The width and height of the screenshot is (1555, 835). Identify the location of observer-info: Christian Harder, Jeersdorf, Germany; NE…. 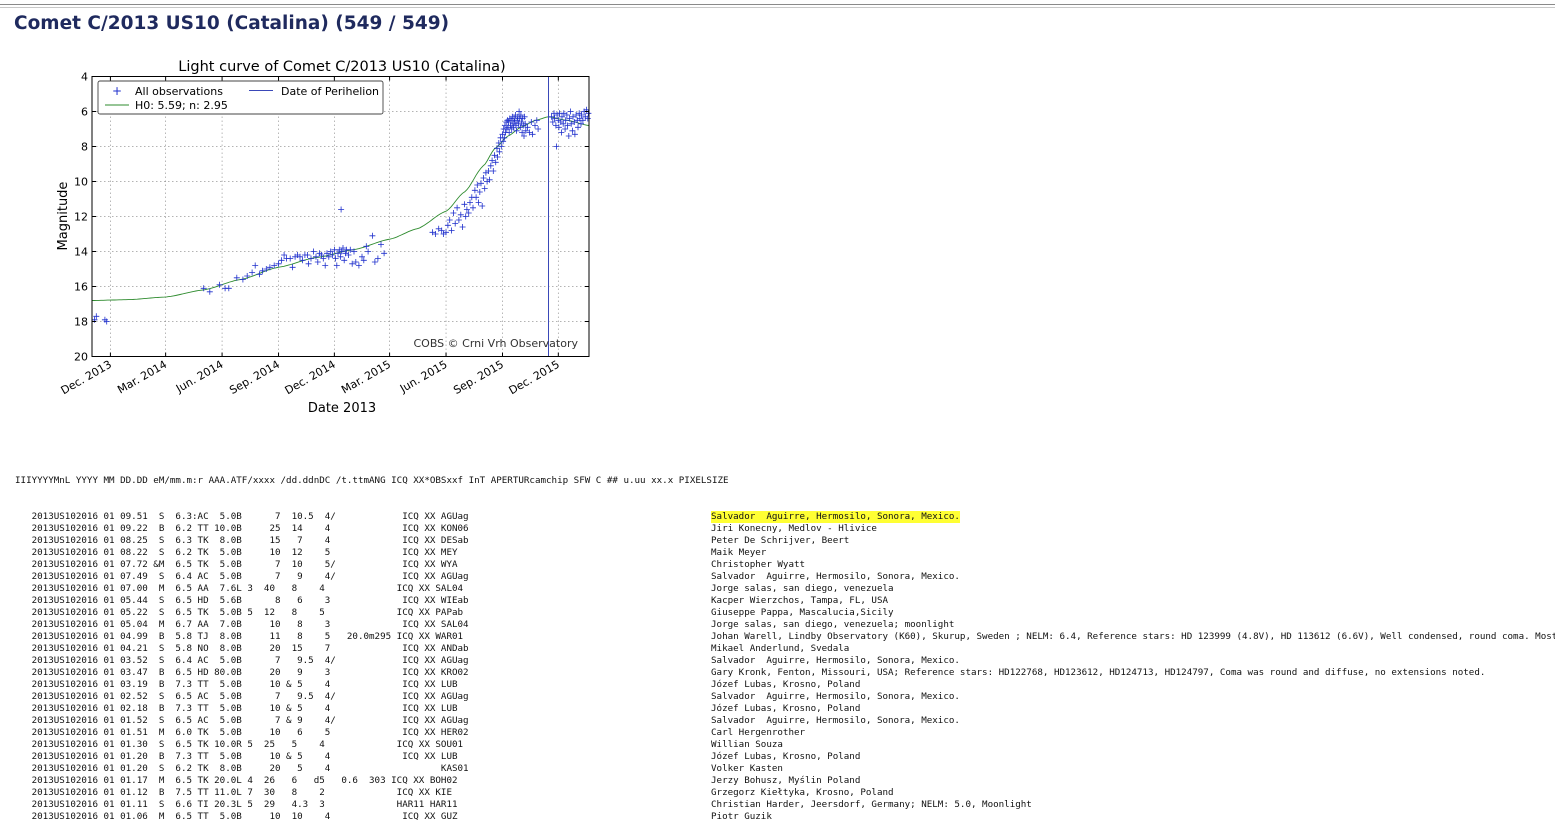
(871, 804).